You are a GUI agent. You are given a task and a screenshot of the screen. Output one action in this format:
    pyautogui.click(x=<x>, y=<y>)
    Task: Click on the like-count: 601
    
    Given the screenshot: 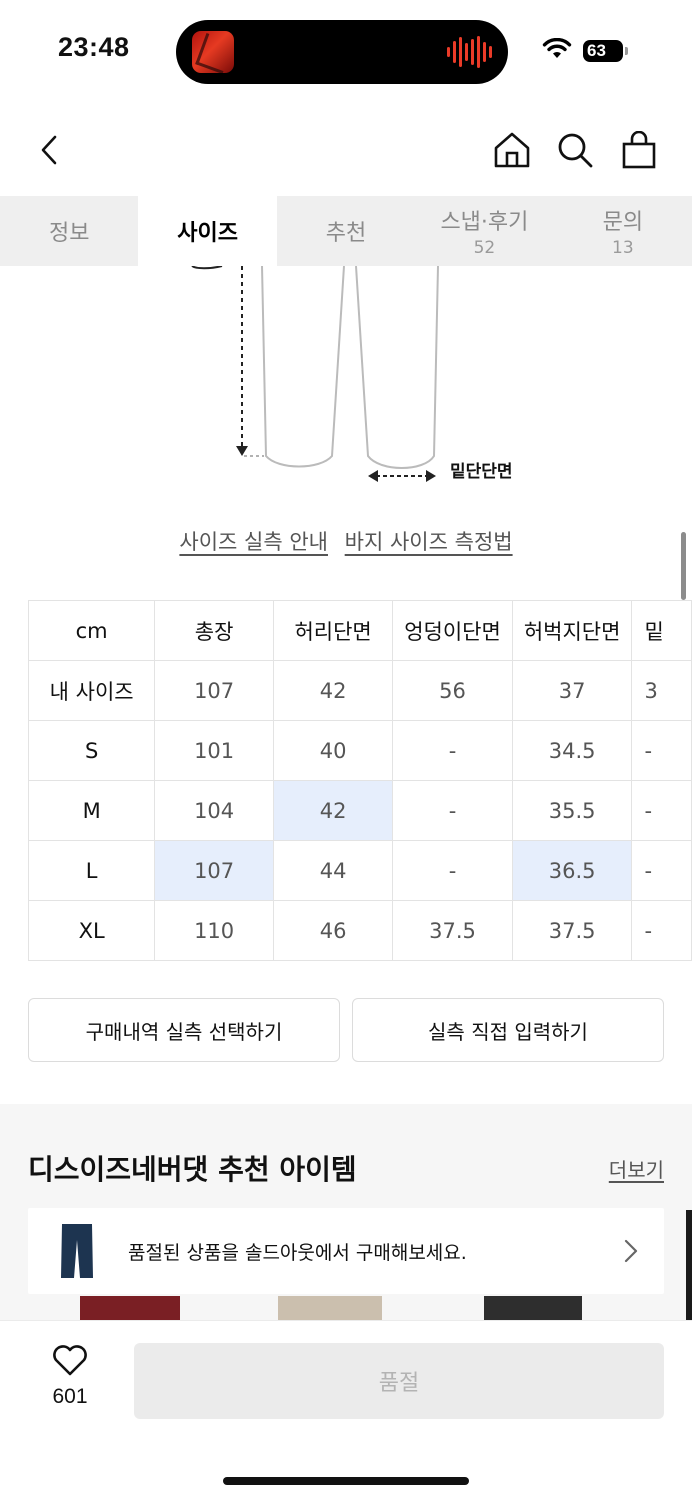 What is the action you would take?
    pyautogui.click(x=70, y=1396)
    